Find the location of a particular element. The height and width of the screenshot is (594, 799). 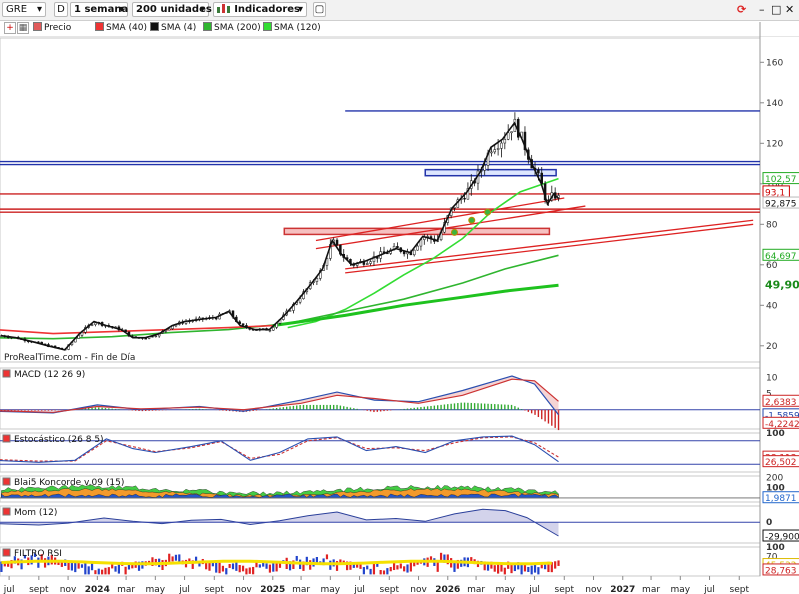

y-tick-label: 20 is located at coordinates (772, 347).